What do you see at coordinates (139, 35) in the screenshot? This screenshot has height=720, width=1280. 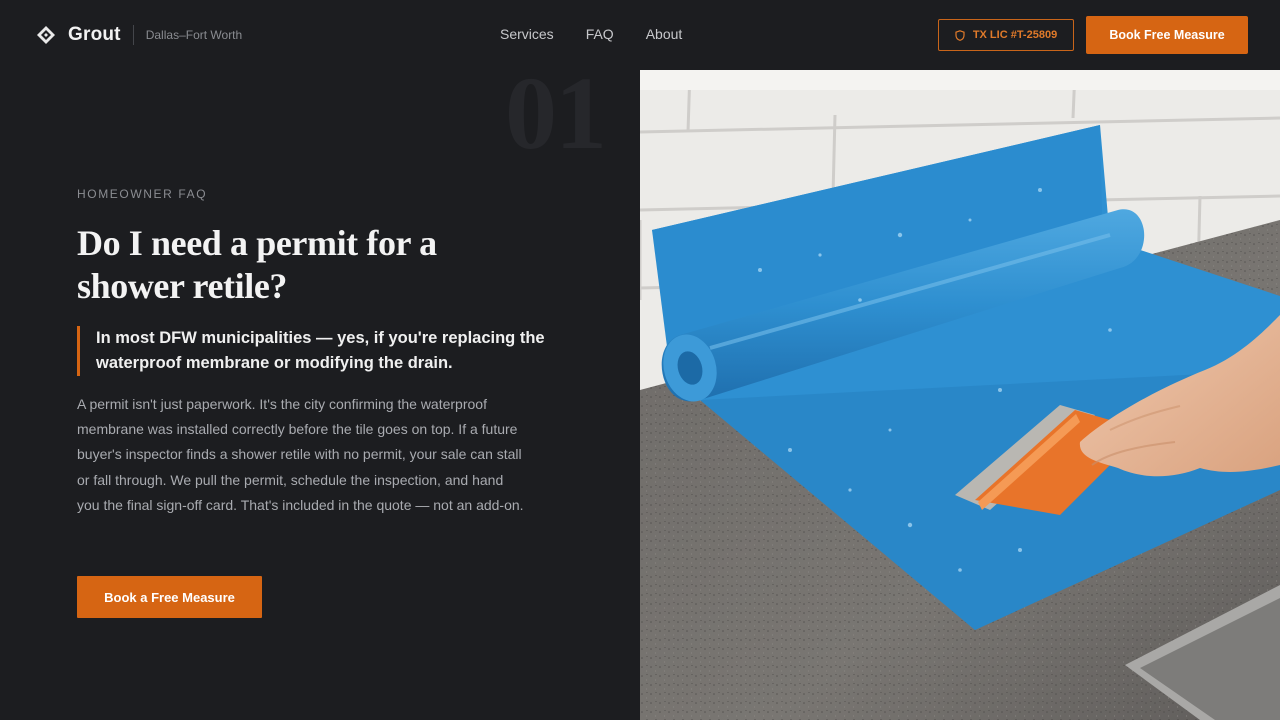 I see `brand-home-link: Grout Dallas–Fort Worth` at bounding box center [139, 35].